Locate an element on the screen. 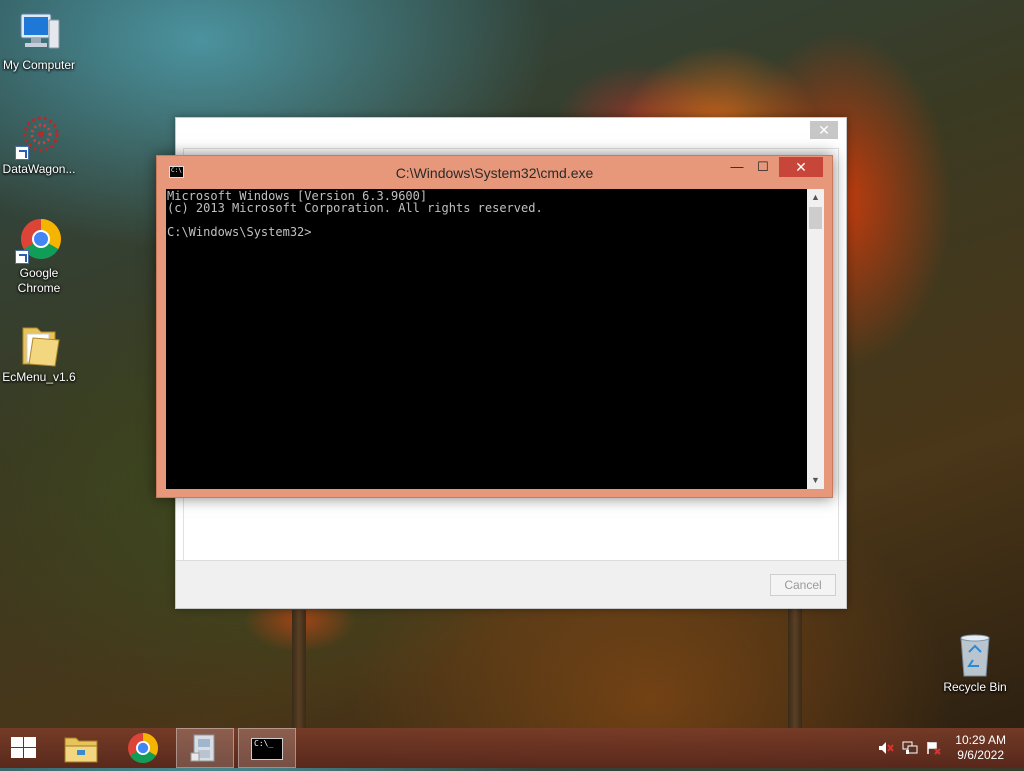 The width and height of the screenshot is (1024, 771). cmd-icon: C:\_ is located at coordinates (267, 749).